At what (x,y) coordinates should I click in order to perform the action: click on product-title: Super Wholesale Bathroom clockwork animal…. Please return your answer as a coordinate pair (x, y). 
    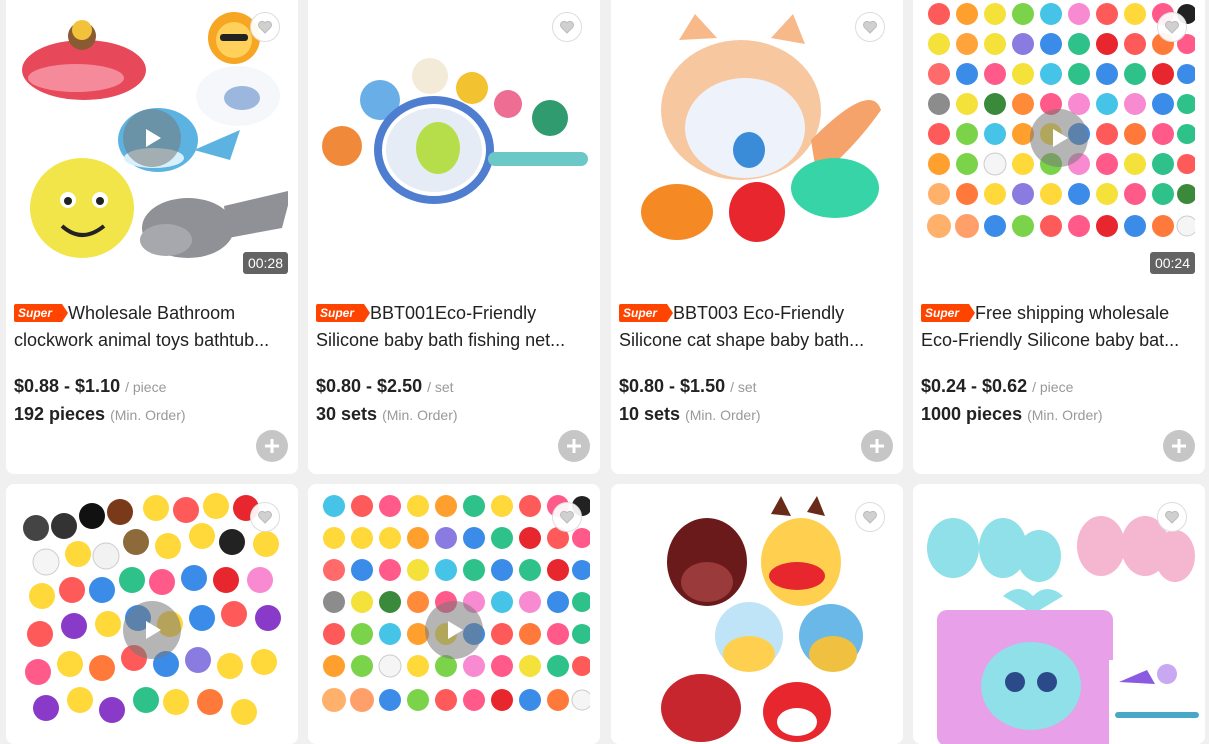
    Looking at the image, I should click on (150, 327).